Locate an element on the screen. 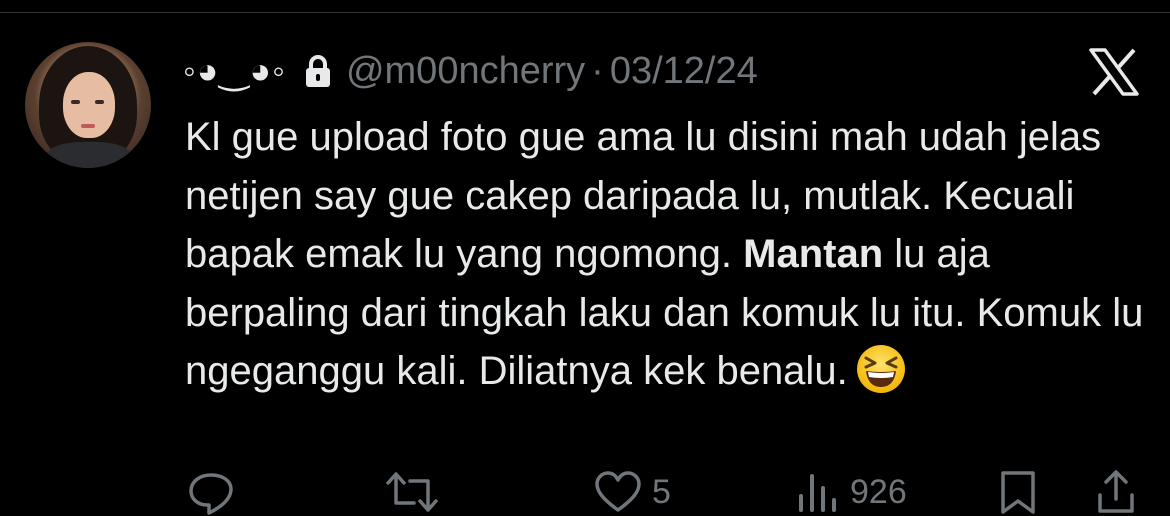 This screenshot has width=1170, height=516. share-button is located at coordinates (1116, 492).